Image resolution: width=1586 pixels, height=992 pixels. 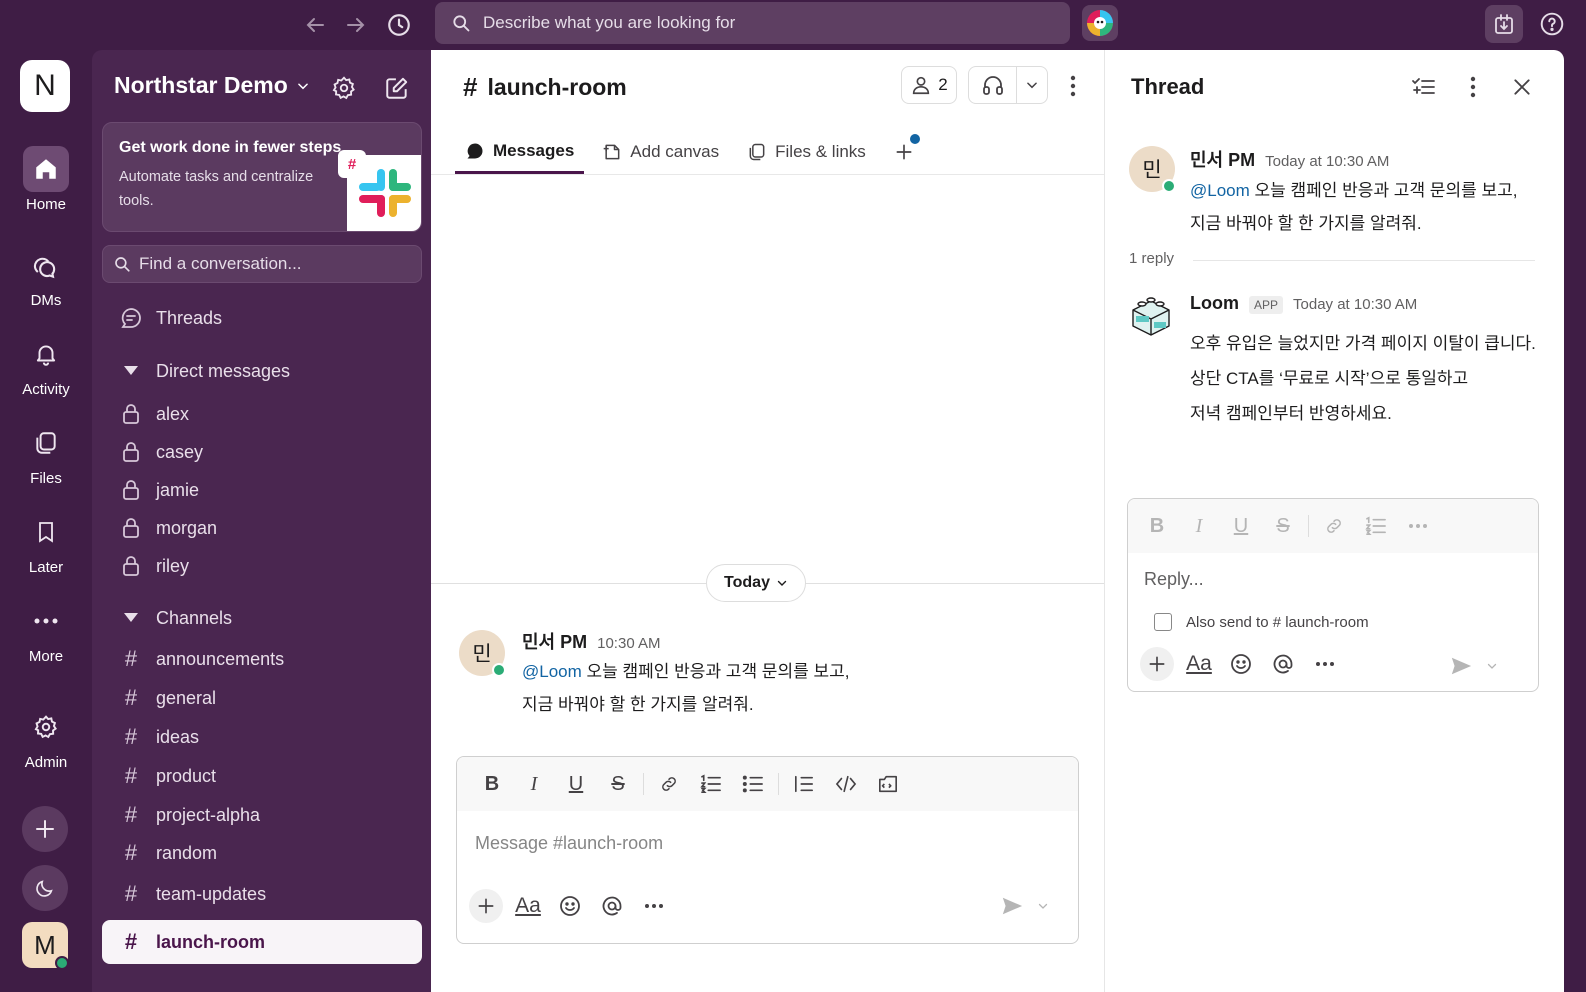 What do you see at coordinates (1261, 622) in the screenshot?
I see `also-send-checkbox-row: Also send to # launch-room` at bounding box center [1261, 622].